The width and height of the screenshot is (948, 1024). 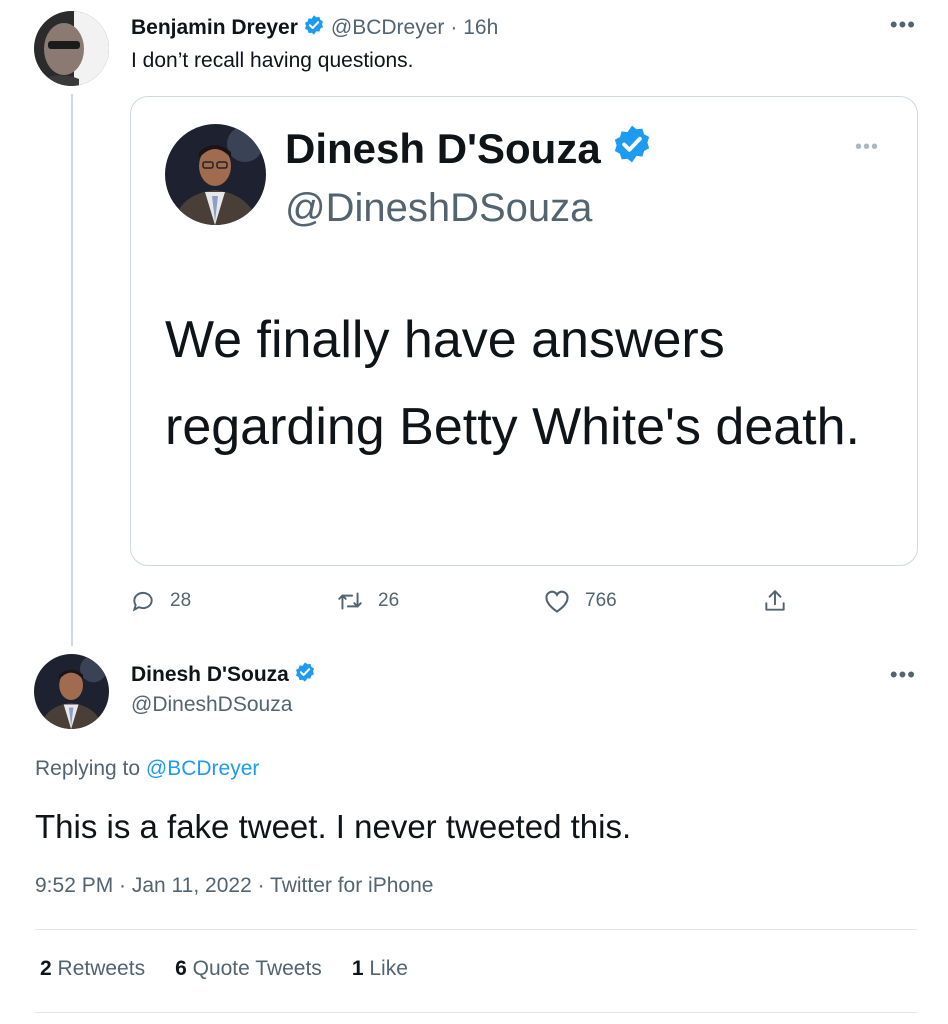 I want to click on replying-to-link: @BCDreyer, so click(x=203, y=768).